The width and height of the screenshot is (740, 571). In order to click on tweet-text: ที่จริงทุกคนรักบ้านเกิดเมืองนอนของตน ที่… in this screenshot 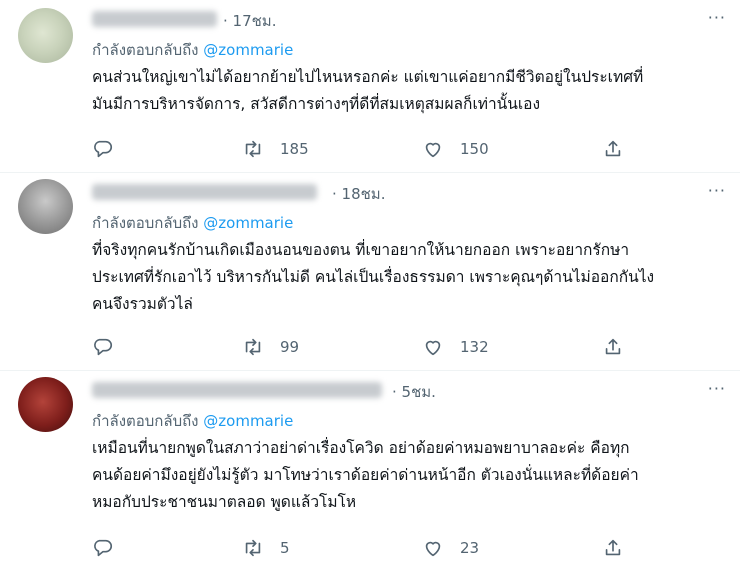, I will do `click(373, 277)`.